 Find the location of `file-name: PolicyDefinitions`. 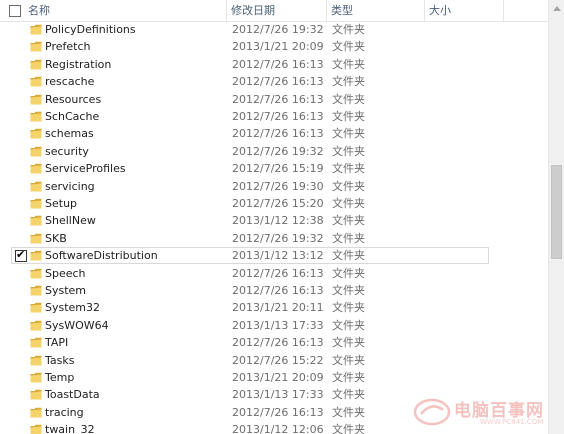

file-name: PolicyDefinitions is located at coordinates (90, 29).